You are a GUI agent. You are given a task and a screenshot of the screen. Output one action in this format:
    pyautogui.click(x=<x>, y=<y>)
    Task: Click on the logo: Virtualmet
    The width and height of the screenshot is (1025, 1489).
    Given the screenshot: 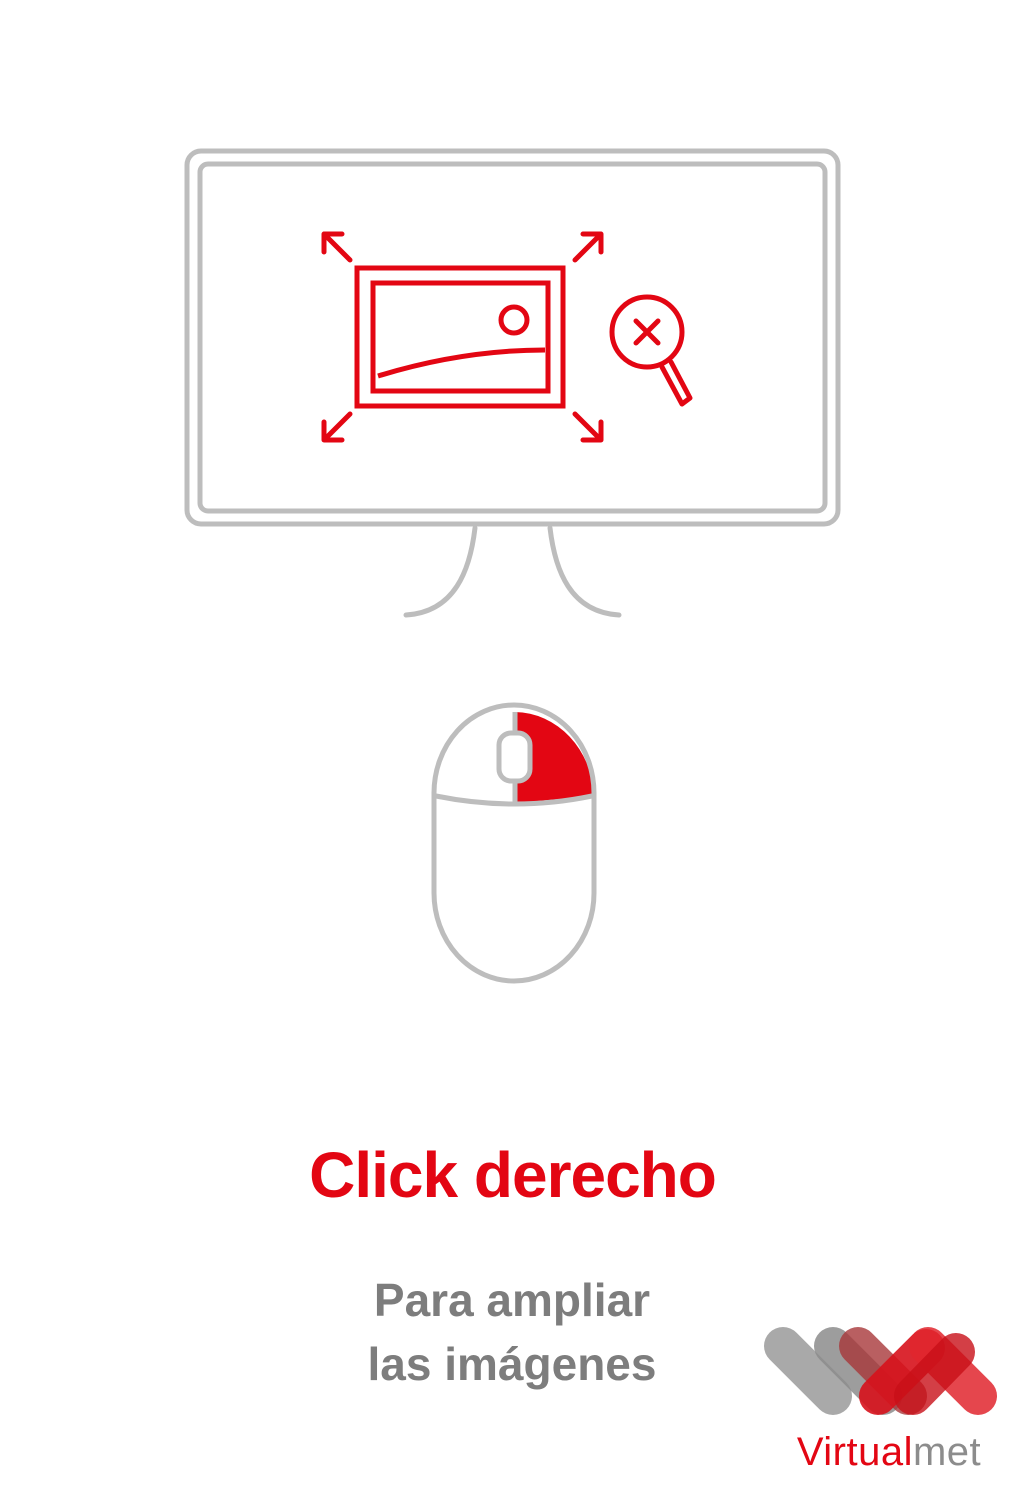 What is the action you would take?
    pyautogui.click(x=889, y=1403)
    